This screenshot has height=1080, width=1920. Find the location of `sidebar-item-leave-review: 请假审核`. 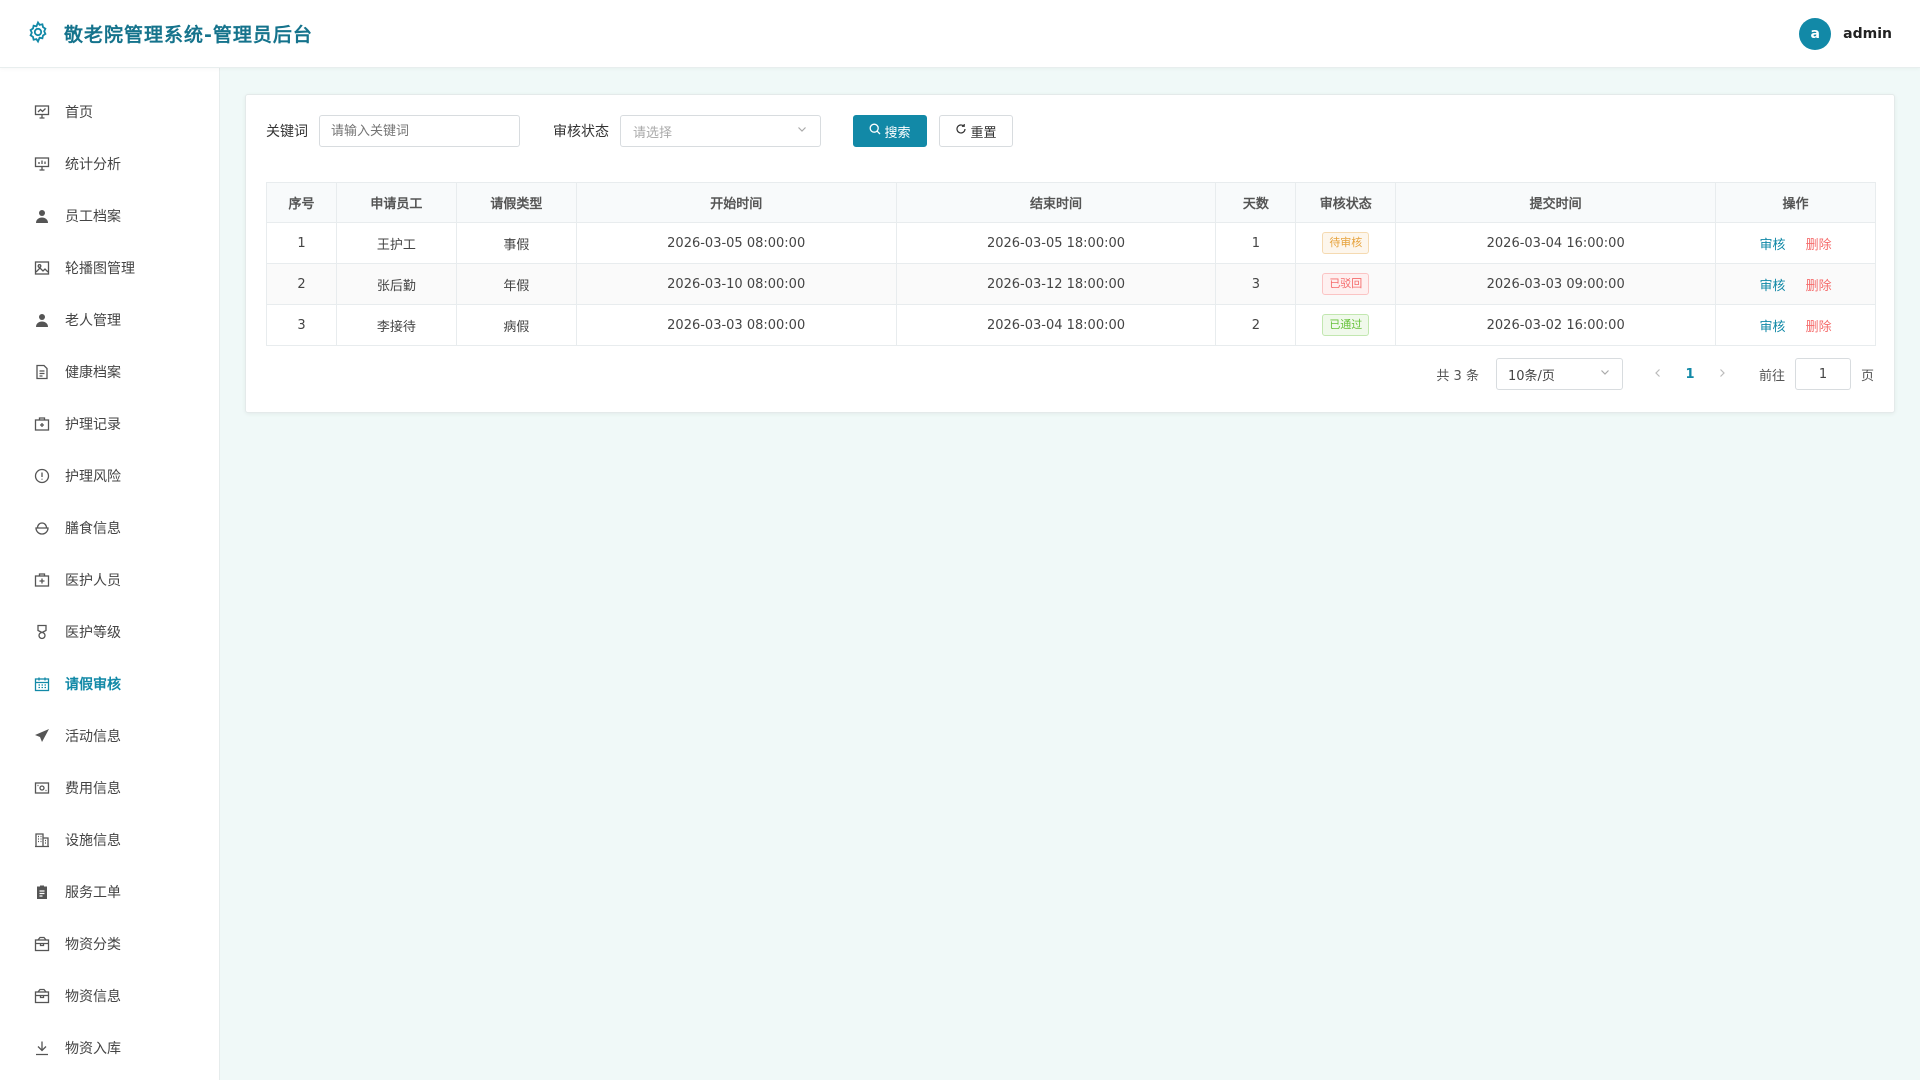

sidebar-item-leave-review: 请假审核 is located at coordinates (109, 684).